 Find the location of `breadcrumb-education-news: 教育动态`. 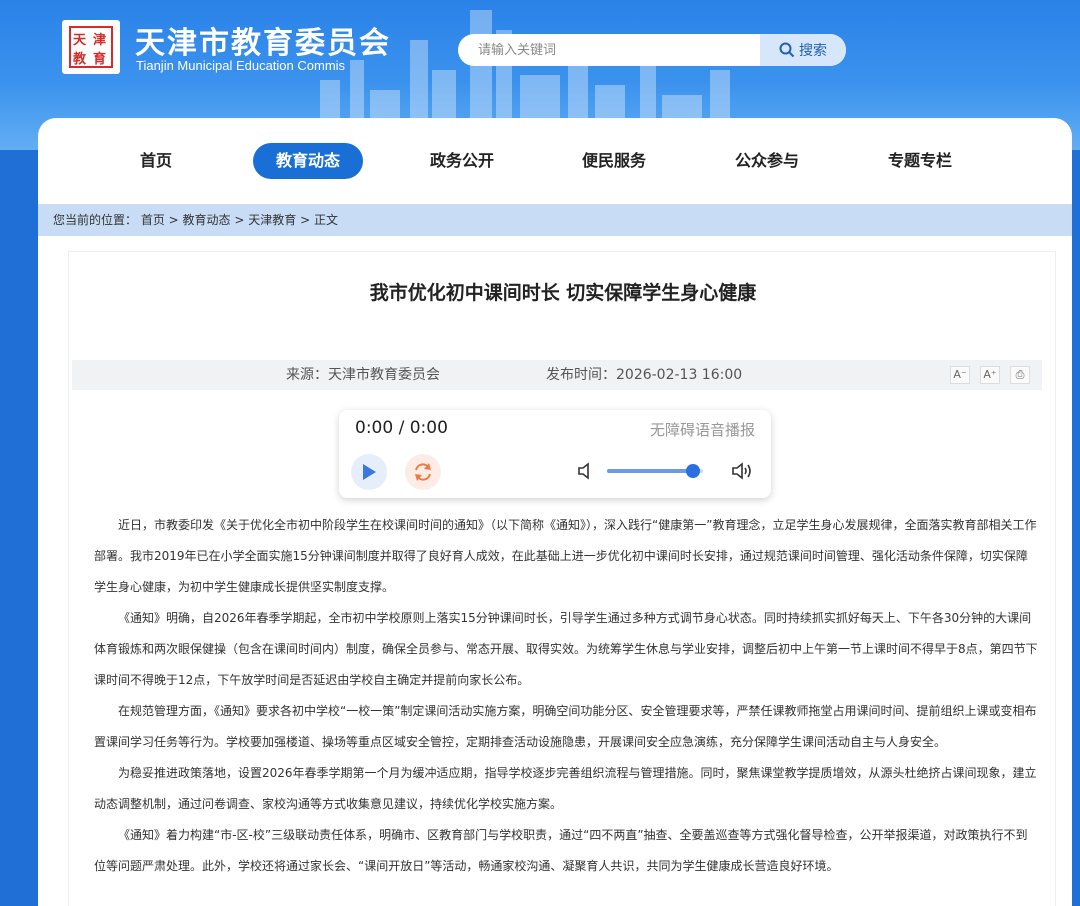

breadcrumb-education-news: 教育动态 is located at coordinates (207, 220).